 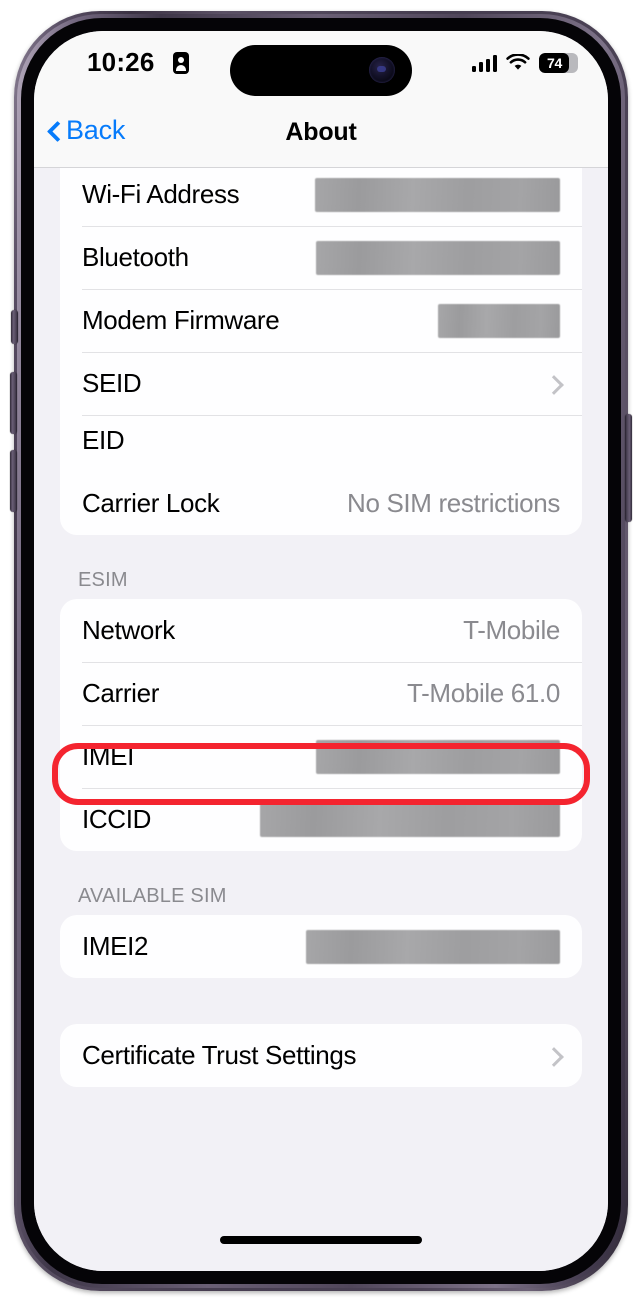 I want to click on settings-group-available-sim: IMEI2, so click(x=321, y=946).